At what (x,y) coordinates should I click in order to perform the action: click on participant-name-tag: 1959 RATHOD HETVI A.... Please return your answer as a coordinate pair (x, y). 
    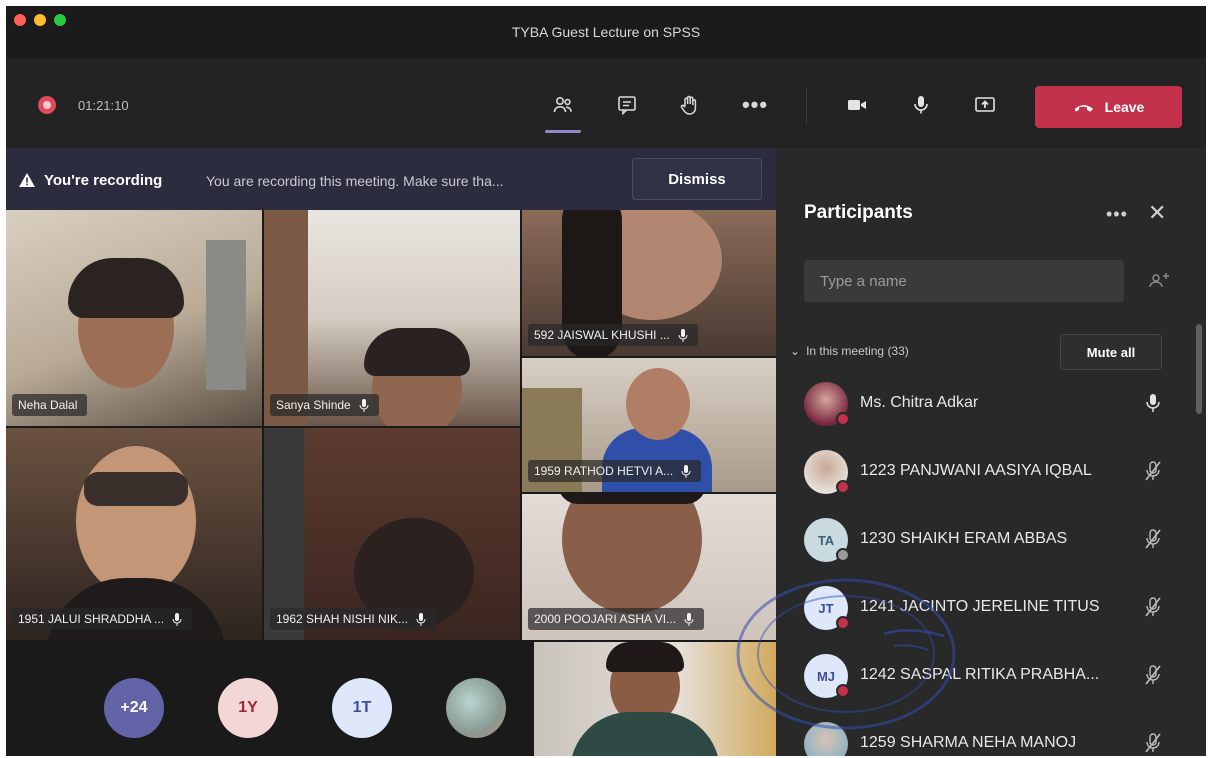
    Looking at the image, I should click on (615, 471).